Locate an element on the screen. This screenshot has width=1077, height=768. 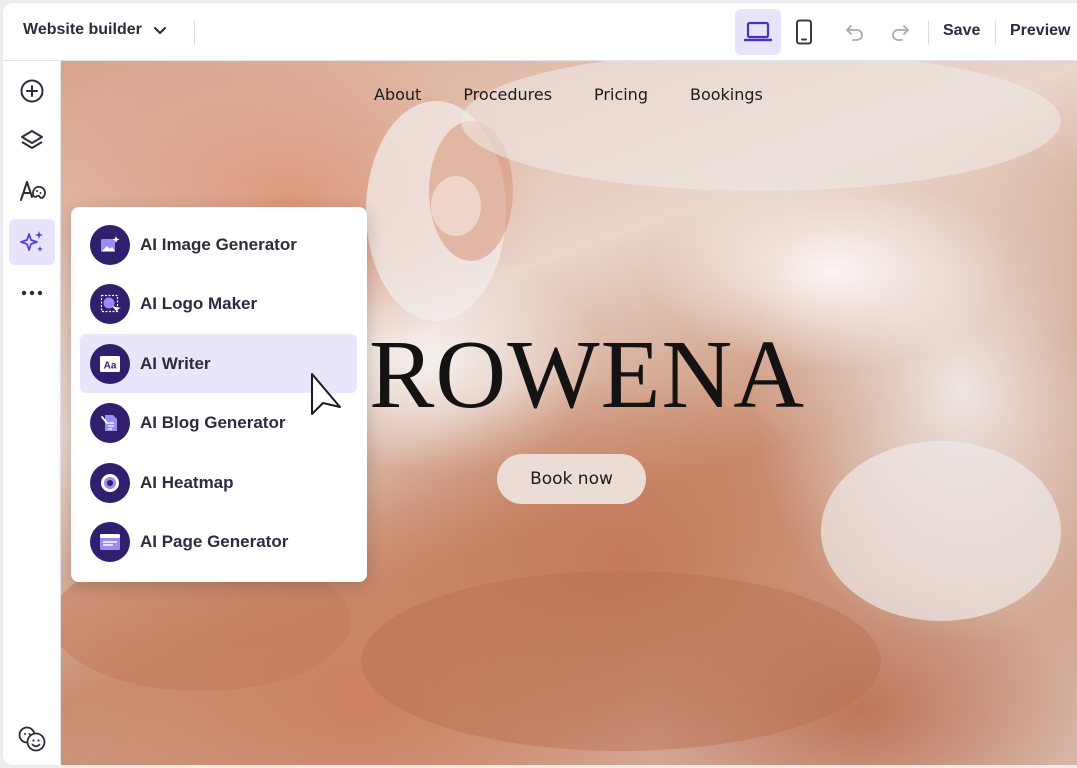
design-icon is located at coordinates (33, 191).